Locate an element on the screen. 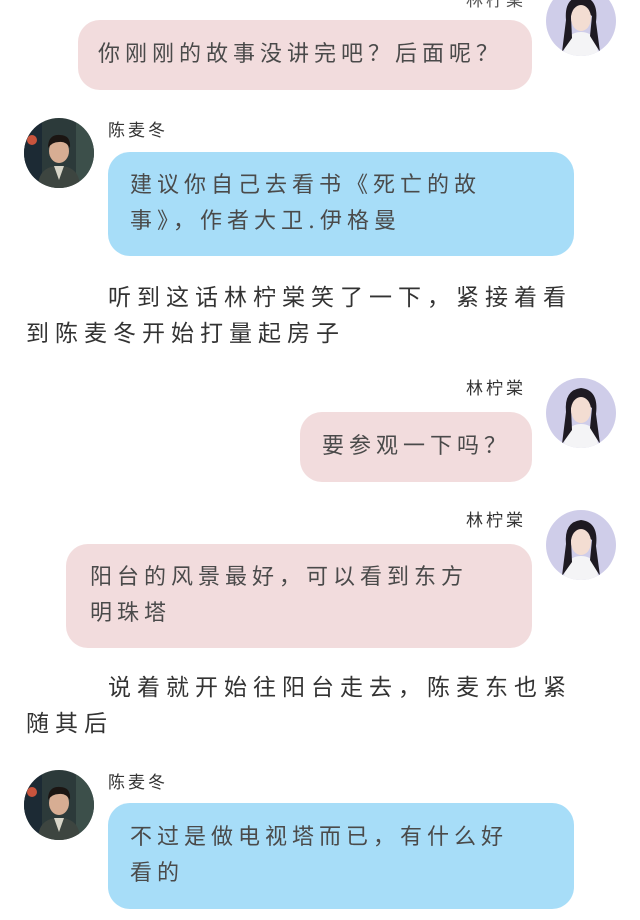 Image resolution: width=640 pixels, height=920 pixels. message-bubble: 你刚刚的故事没讲完吧？后面呢？ is located at coordinates (305, 55).